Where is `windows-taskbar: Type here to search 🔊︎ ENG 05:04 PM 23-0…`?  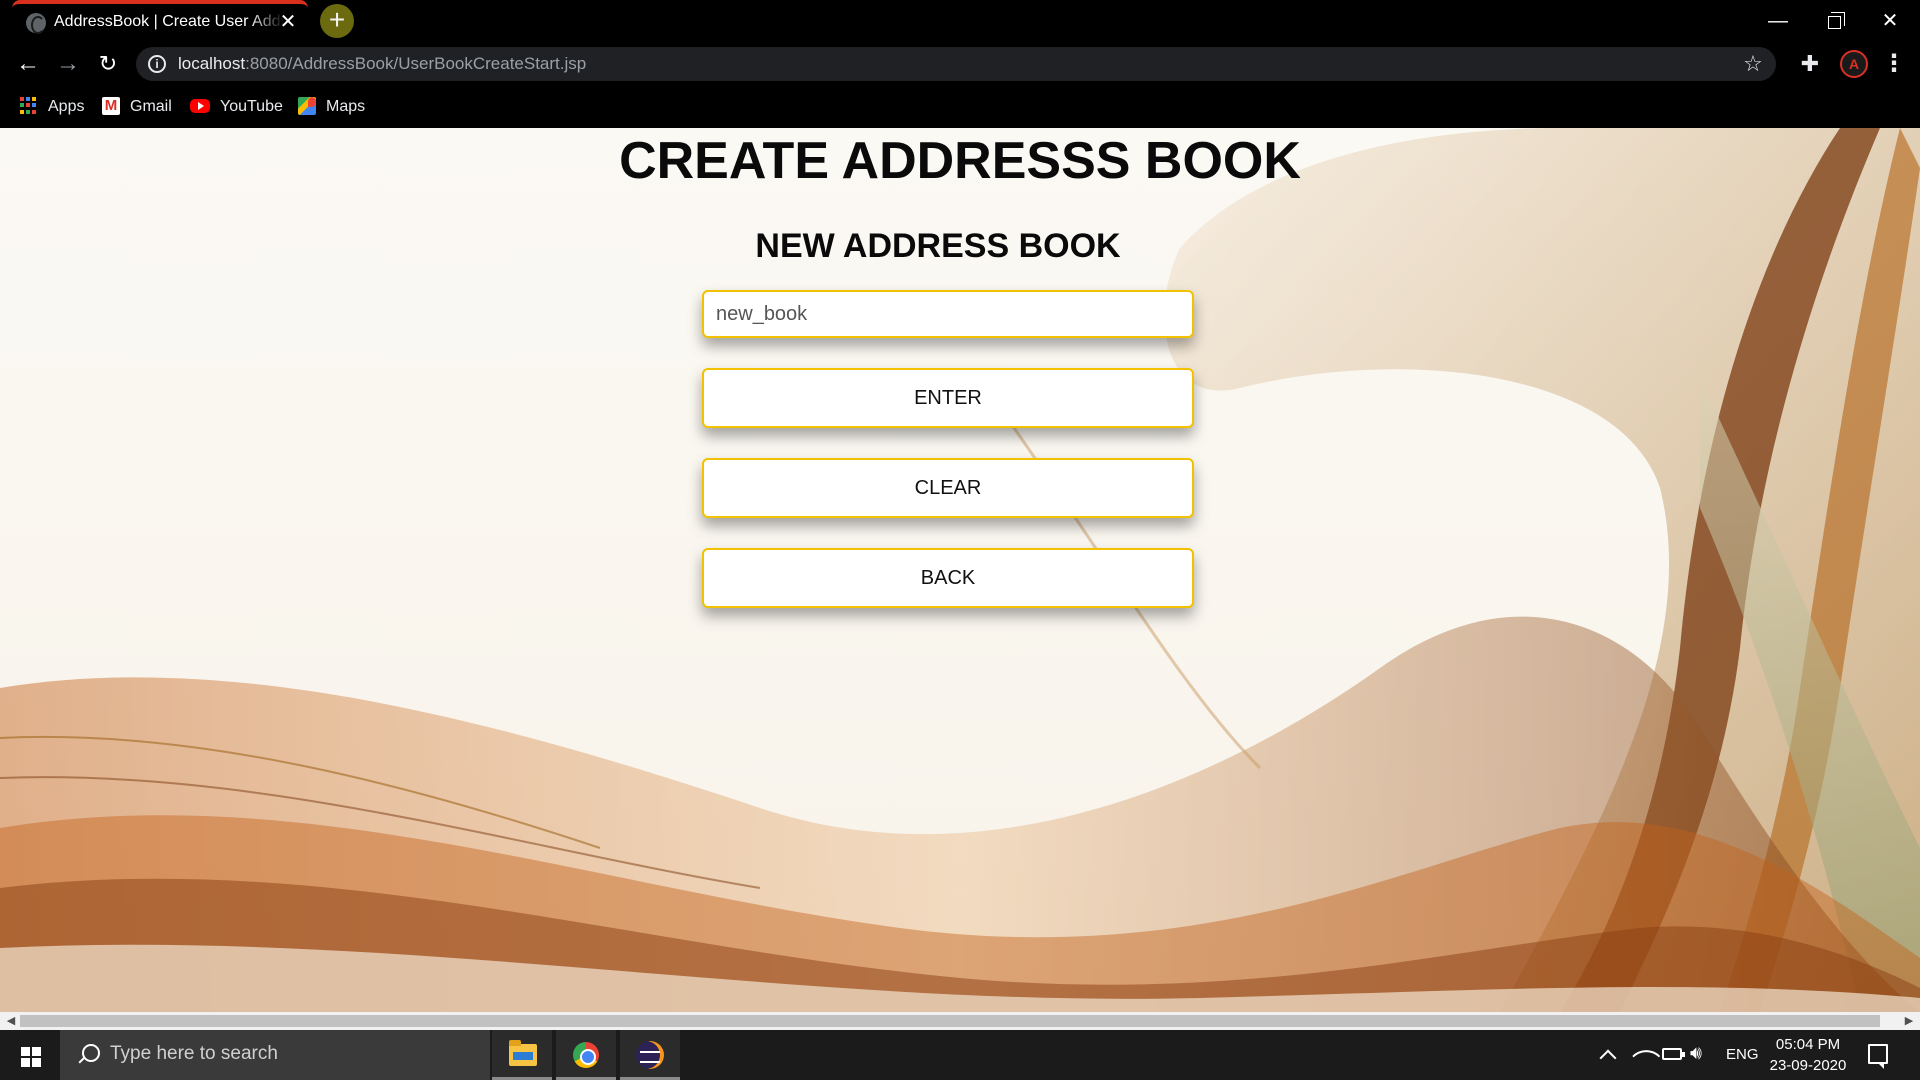
windows-taskbar: Type here to search 🔊︎ ENG 05:04 PM 23-0… is located at coordinates (960, 1055).